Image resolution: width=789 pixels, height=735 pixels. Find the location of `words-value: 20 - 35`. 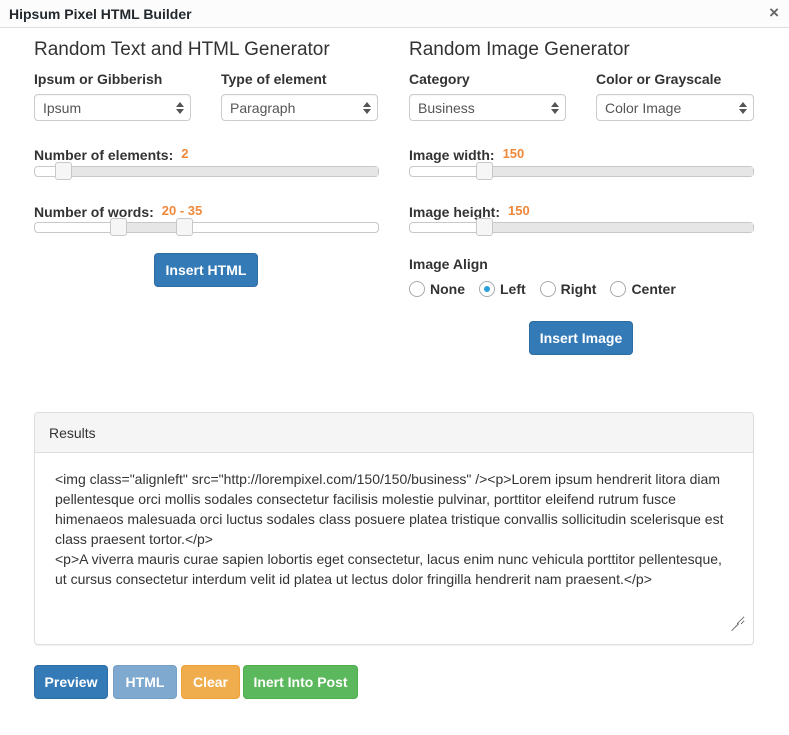

words-value: 20 - 35 is located at coordinates (182, 210).